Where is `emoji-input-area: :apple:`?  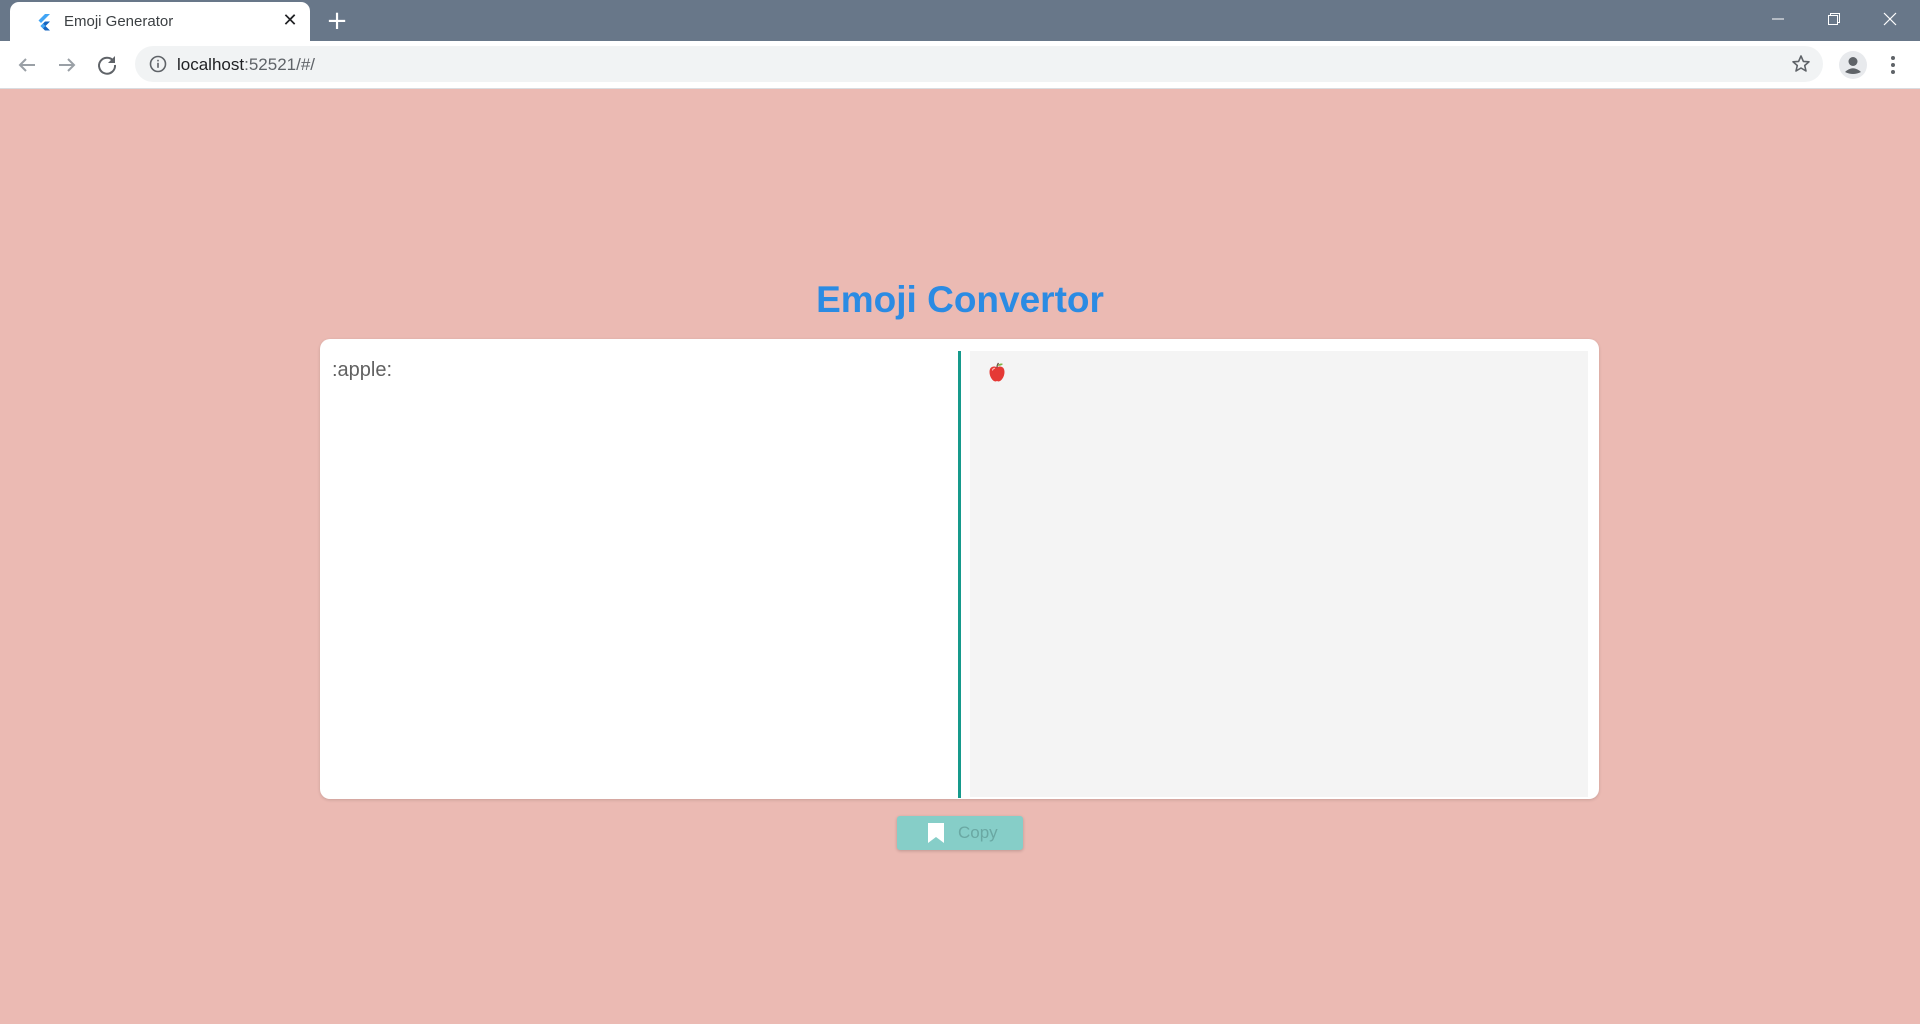
emoji-input-area: :apple: is located at coordinates (639, 569).